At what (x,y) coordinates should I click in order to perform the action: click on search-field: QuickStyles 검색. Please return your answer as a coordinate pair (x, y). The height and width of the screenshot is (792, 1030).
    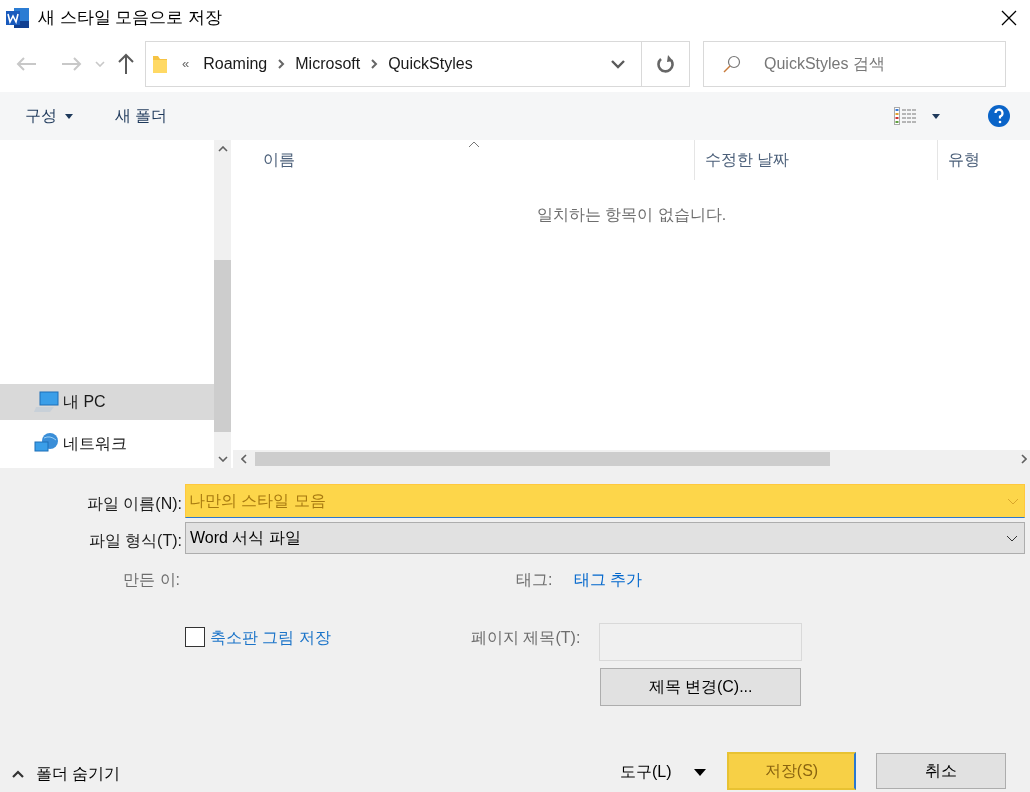
    Looking at the image, I should click on (854, 64).